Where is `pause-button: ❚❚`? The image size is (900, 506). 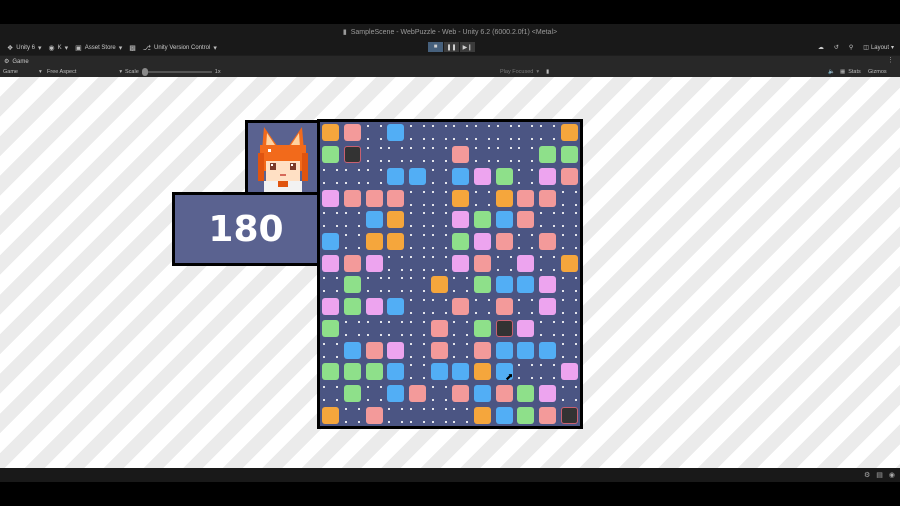 pause-button: ❚❚ is located at coordinates (451, 47).